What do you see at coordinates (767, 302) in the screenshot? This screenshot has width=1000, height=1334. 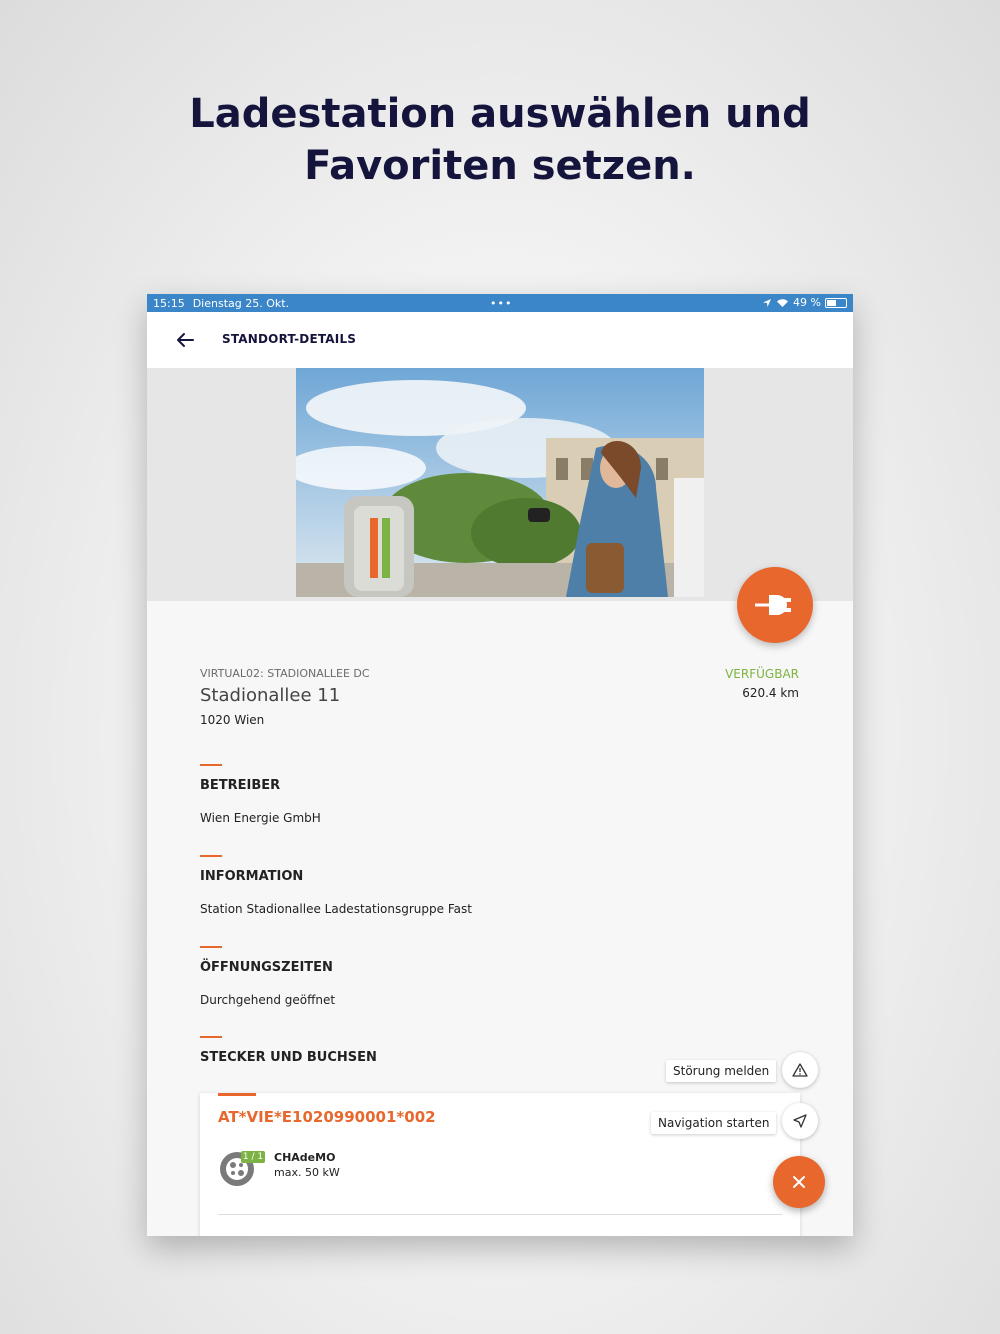 I see `location-arrow-icon` at bounding box center [767, 302].